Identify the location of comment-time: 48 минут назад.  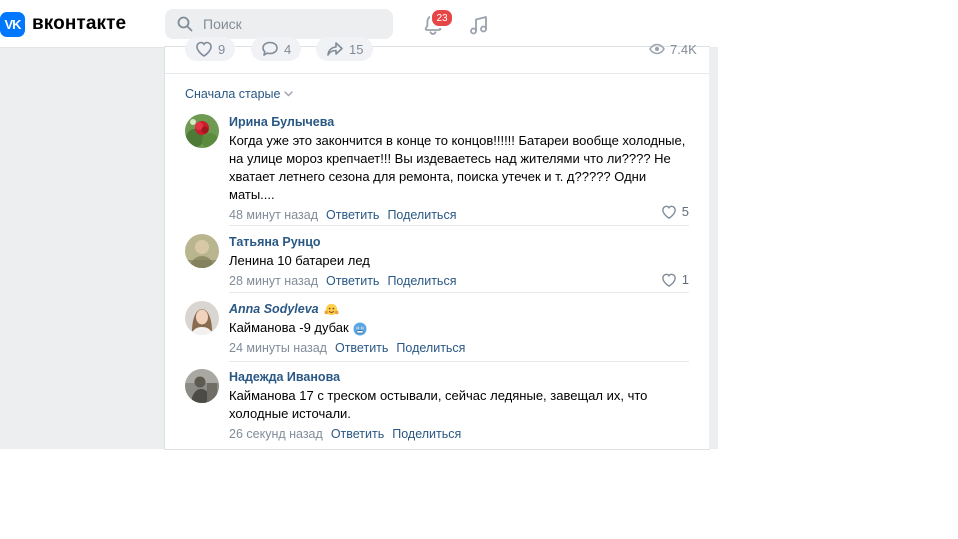
(273, 215).